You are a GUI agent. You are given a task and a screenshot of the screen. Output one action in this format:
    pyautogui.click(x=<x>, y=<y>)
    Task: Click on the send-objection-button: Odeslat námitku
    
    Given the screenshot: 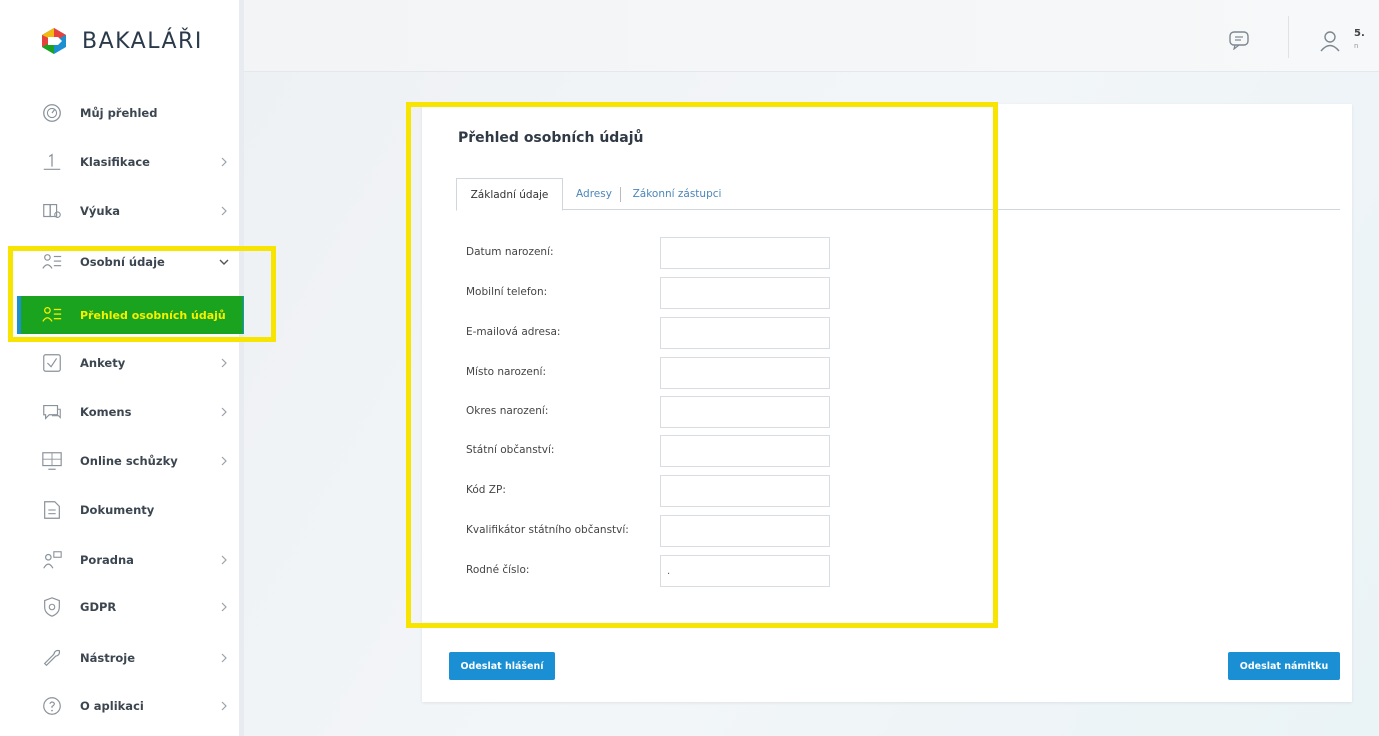 What is the action you would take?
    pyautogui.click(x=1284, y=666)
    